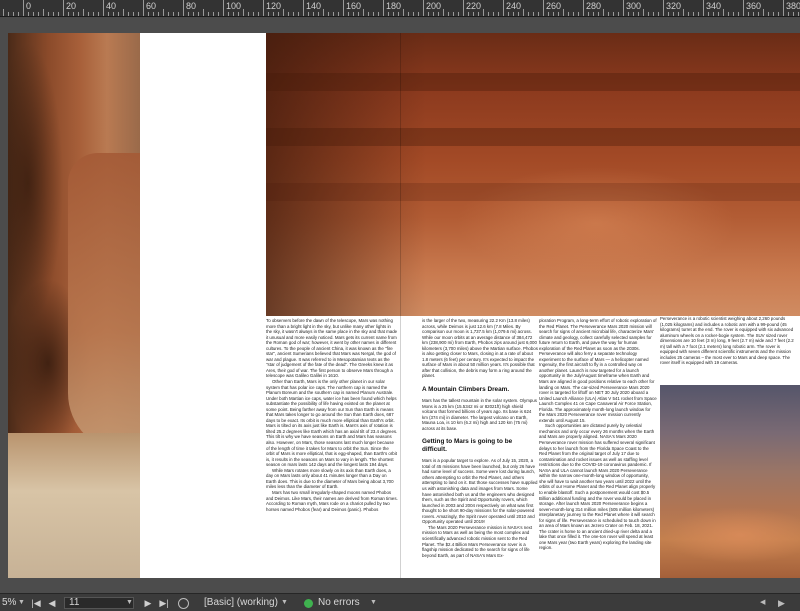 The image size is (800, 611). What do you see at coordinates (314, 6) in the screenshot?
I see `ruler-label: 140` at bounding box center [314, 6].